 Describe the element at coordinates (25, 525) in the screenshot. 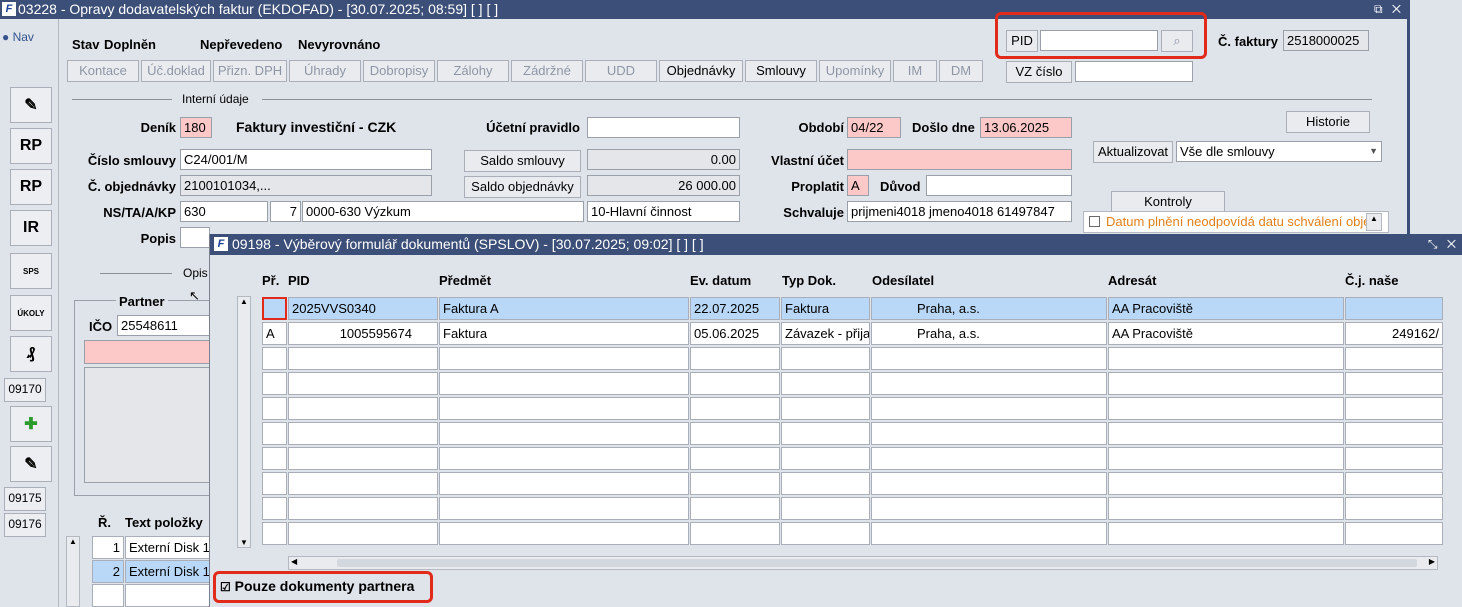

I see `sidebar-09176-button: 09176` at that location.